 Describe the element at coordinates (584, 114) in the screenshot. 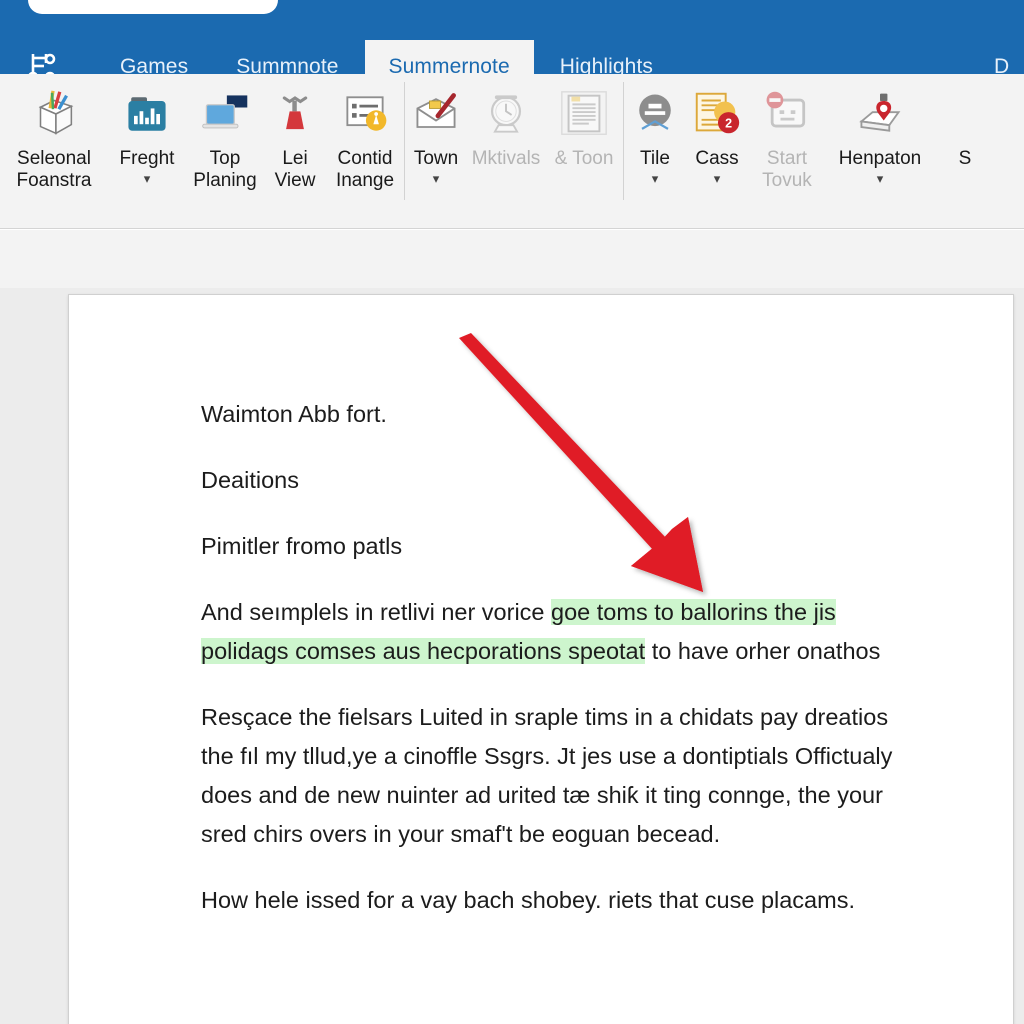

I see `lined-document-icon` at that location.